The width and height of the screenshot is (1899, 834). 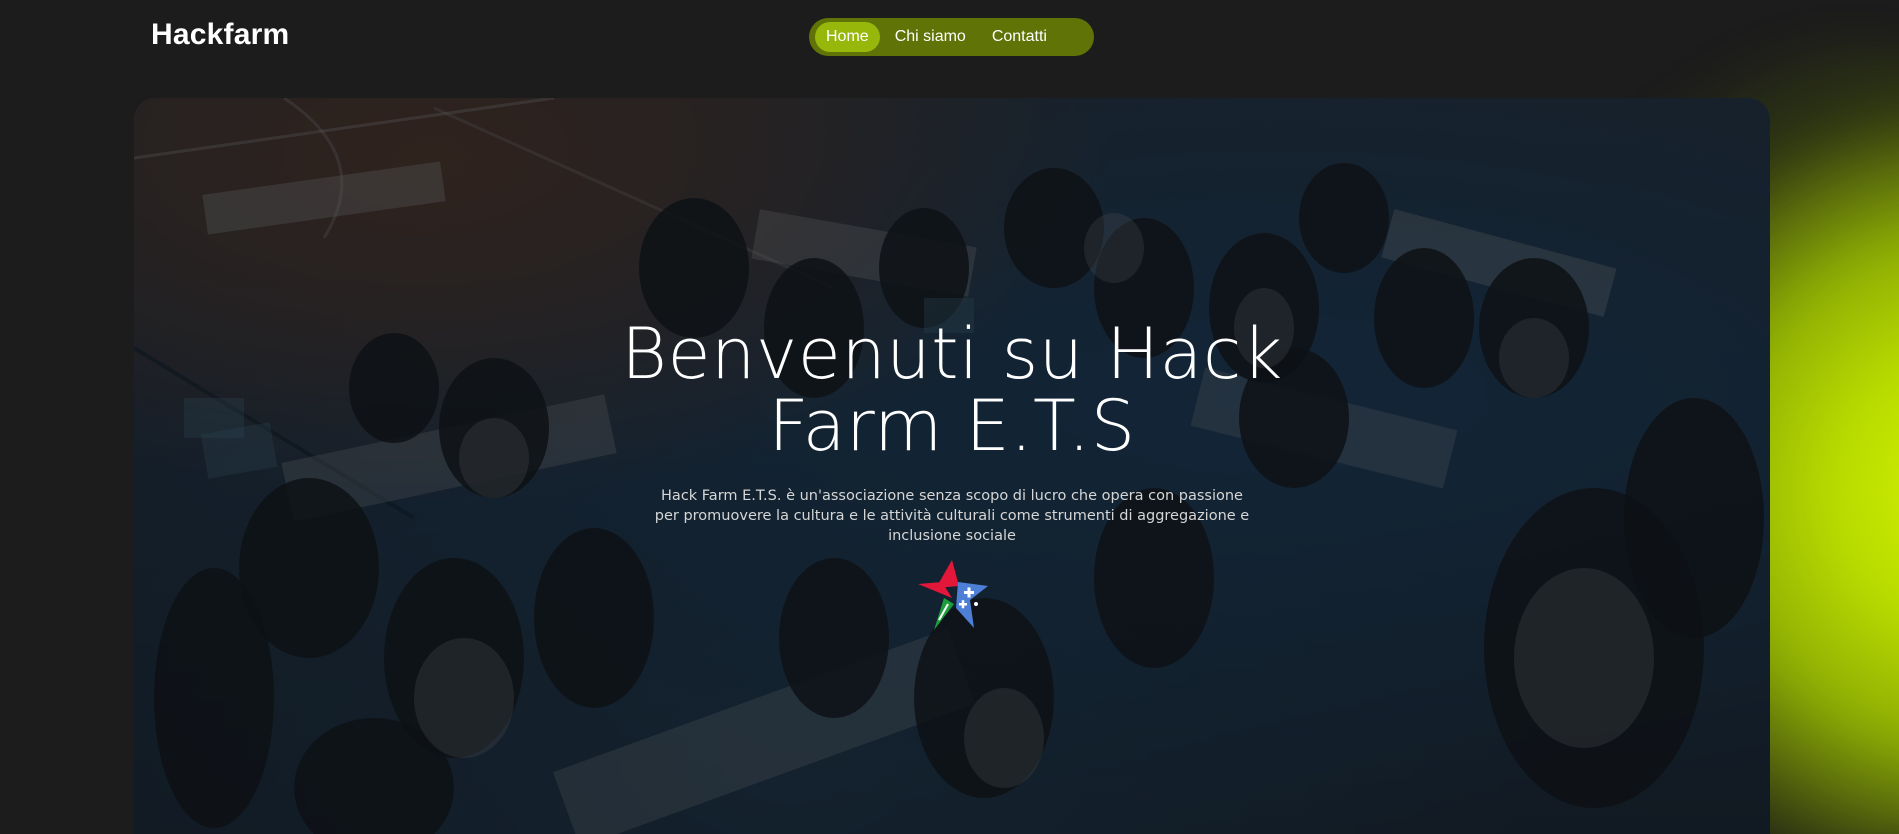 I want to click on nav-item-contatti: Contatti, so click(x=1019, y=37).